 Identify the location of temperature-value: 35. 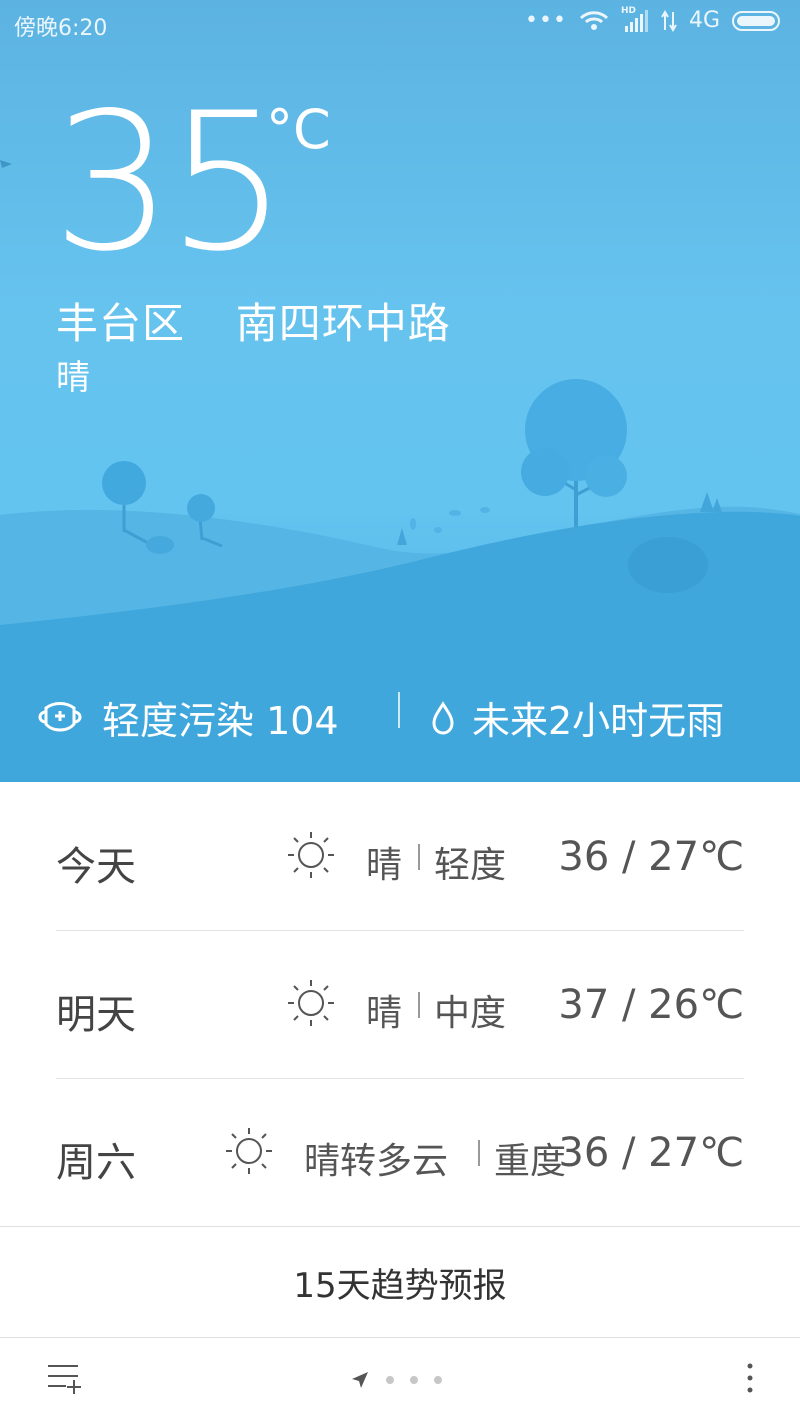
(170, 182).